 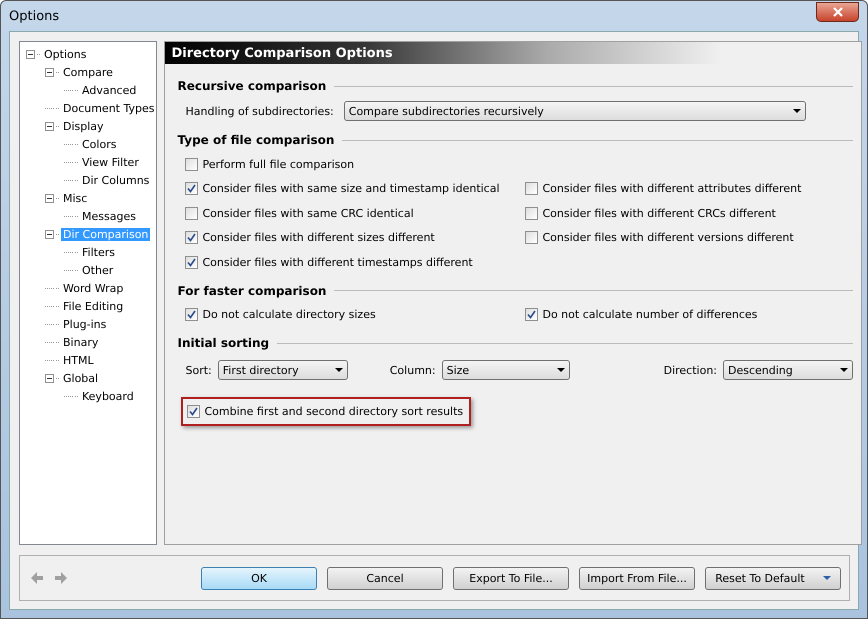 I want to click on checkbox: Consider files with different CRCs different, so click(x=689, y=213).